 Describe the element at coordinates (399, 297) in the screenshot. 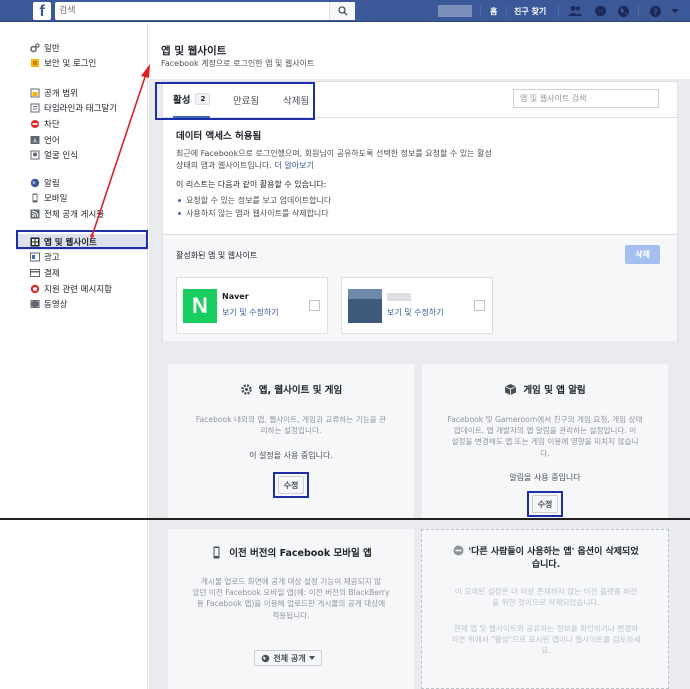

I see `app-name-blurred` at that location.